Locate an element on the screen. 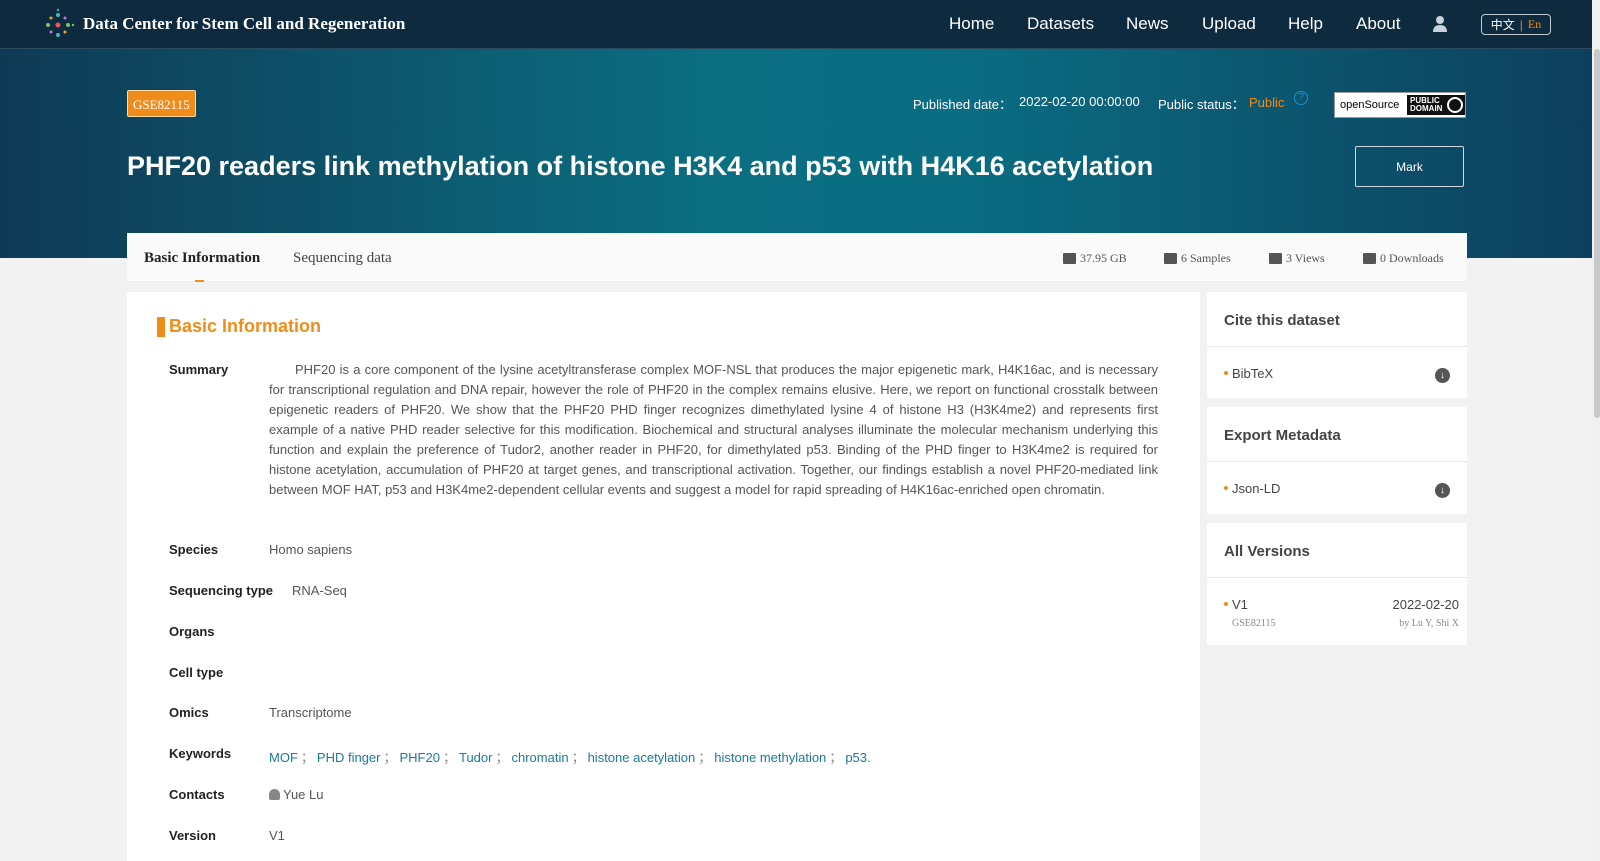  stat-samples-text: 6 Samples is located at coordinates (1206, 258).